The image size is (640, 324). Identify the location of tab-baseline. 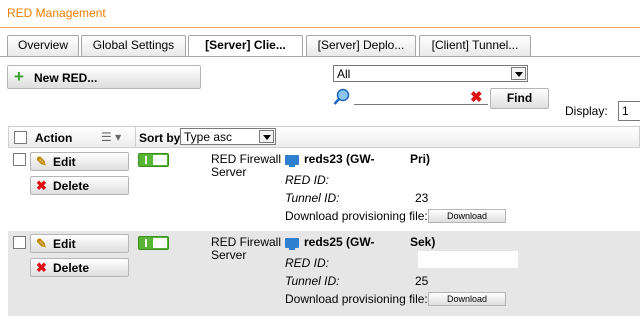
(320, 56).